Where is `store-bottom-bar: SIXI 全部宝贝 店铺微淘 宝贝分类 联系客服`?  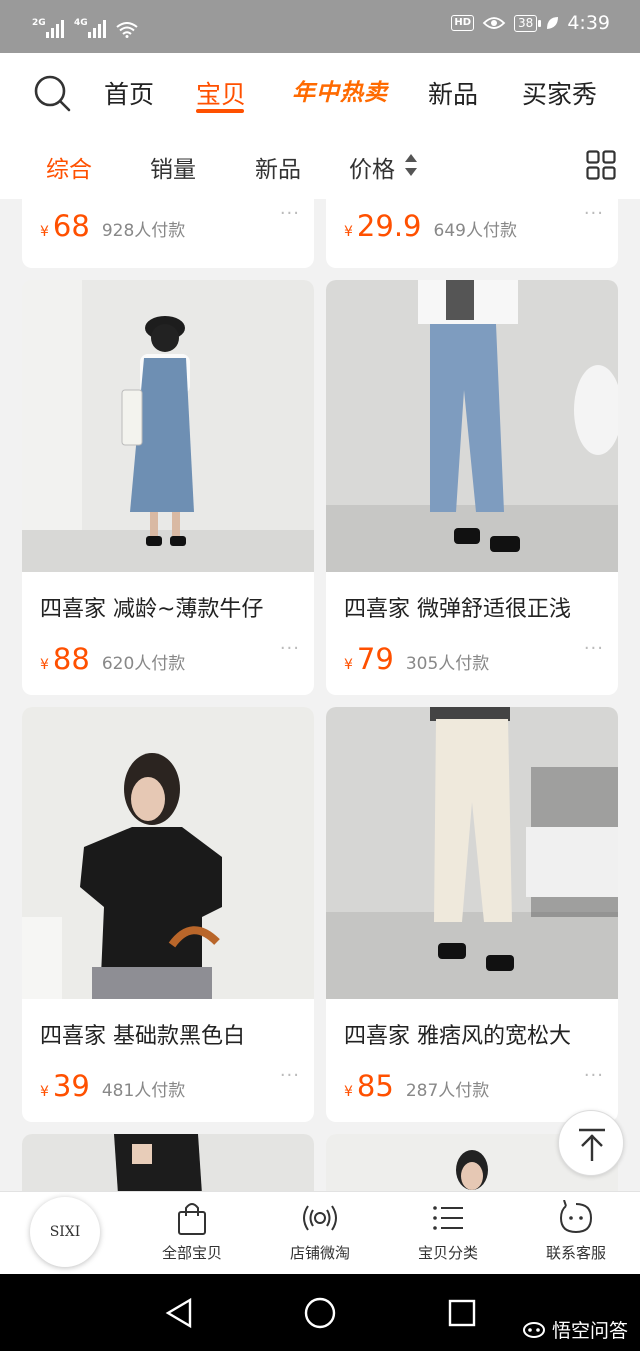 store-bottom-bar: SIXI 全部宝贝 店铺微淘 宝贝分类 联系客服 is located at coordinates (320, 1232).